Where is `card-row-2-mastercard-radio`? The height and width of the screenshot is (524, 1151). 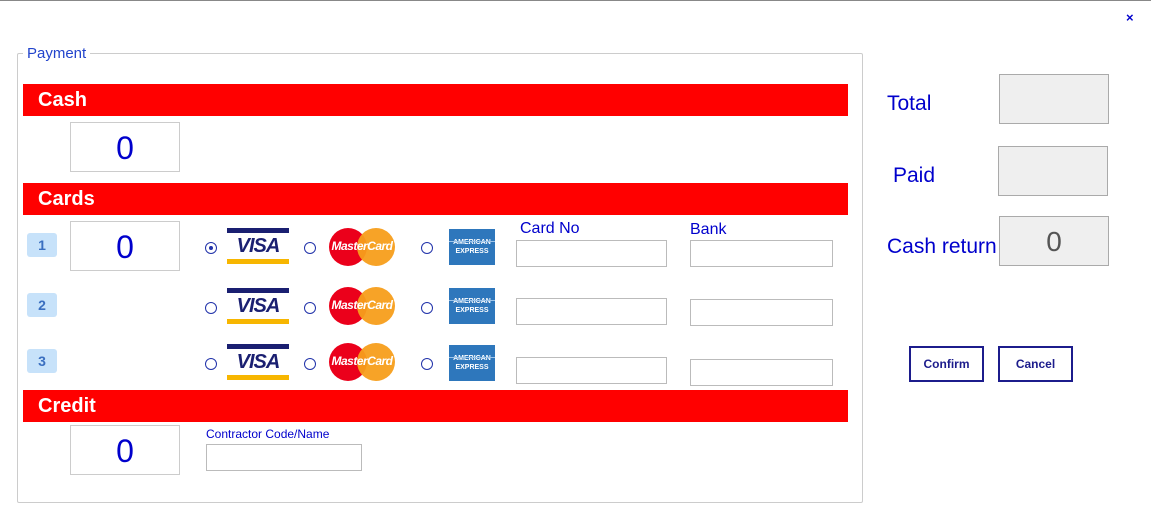
card-row-2-mastercard-radio is located at coordinates (310, 308).